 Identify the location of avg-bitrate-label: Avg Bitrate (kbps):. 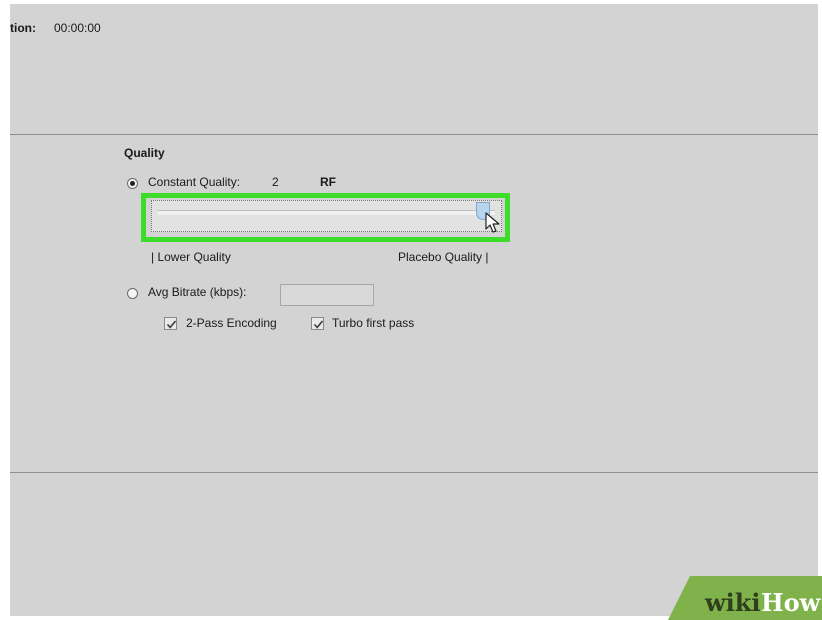
(197, 292).